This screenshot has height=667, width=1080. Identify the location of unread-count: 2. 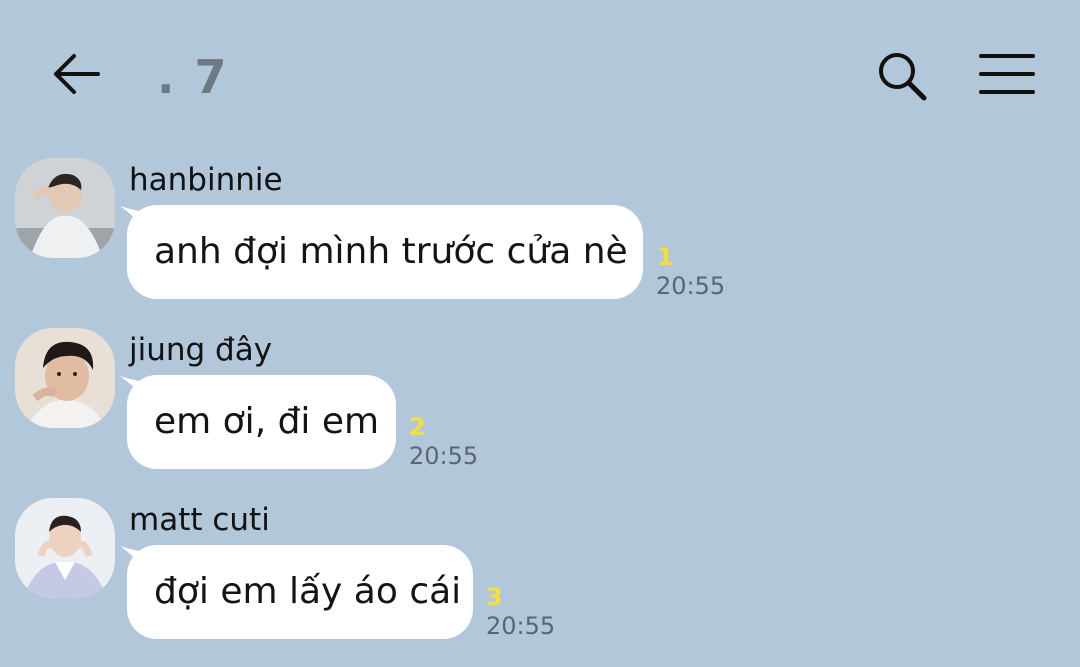
(417, 427).